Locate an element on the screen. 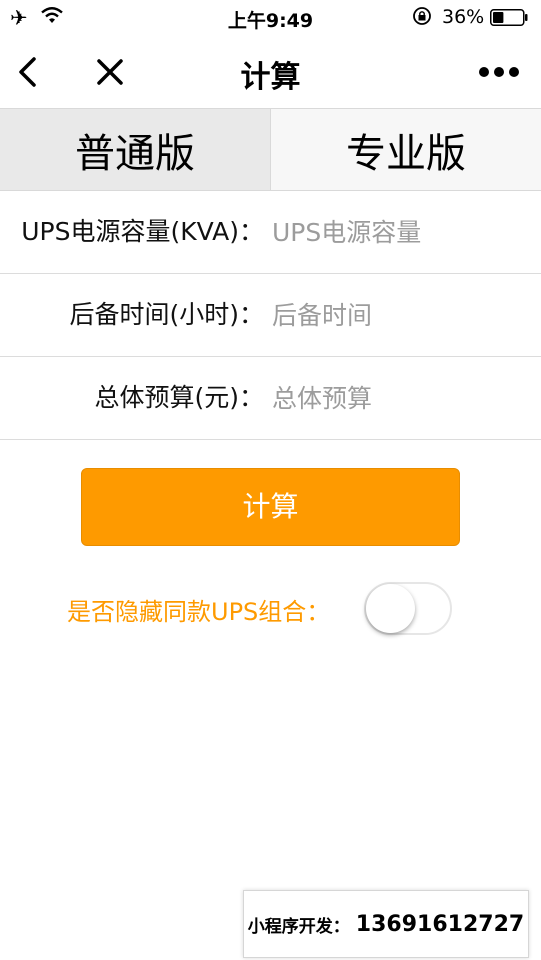 The height and width of the screenshot is (960, 541). hide-same-ups-toggle is located at coordinates (408, 608).